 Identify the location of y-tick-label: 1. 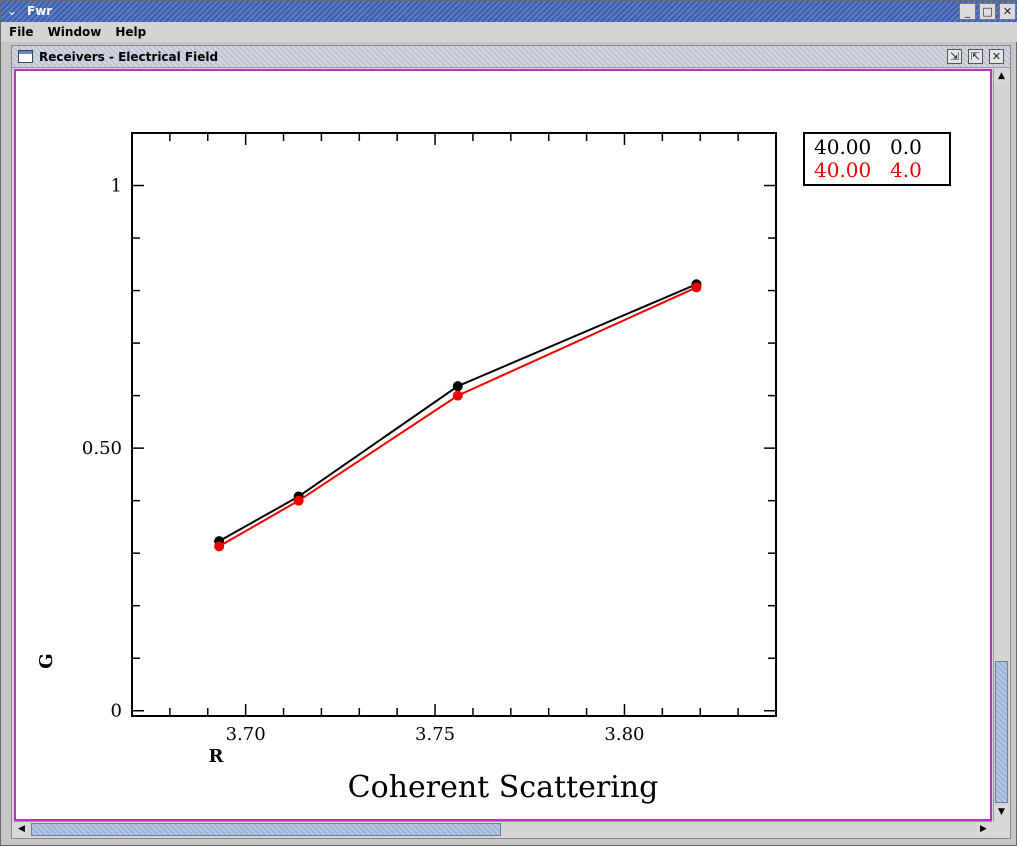
(116, 186).